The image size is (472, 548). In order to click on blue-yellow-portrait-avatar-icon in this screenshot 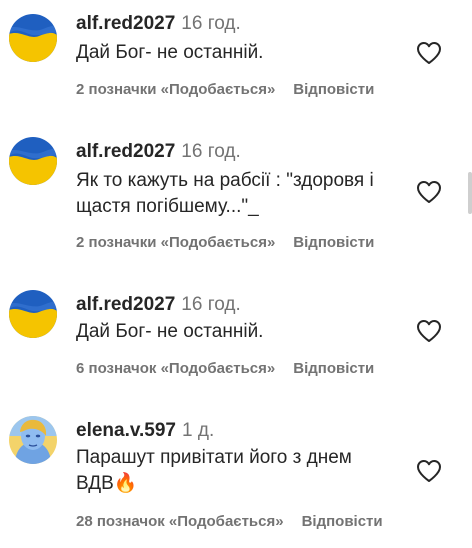, I will do `click(33, 440)`.